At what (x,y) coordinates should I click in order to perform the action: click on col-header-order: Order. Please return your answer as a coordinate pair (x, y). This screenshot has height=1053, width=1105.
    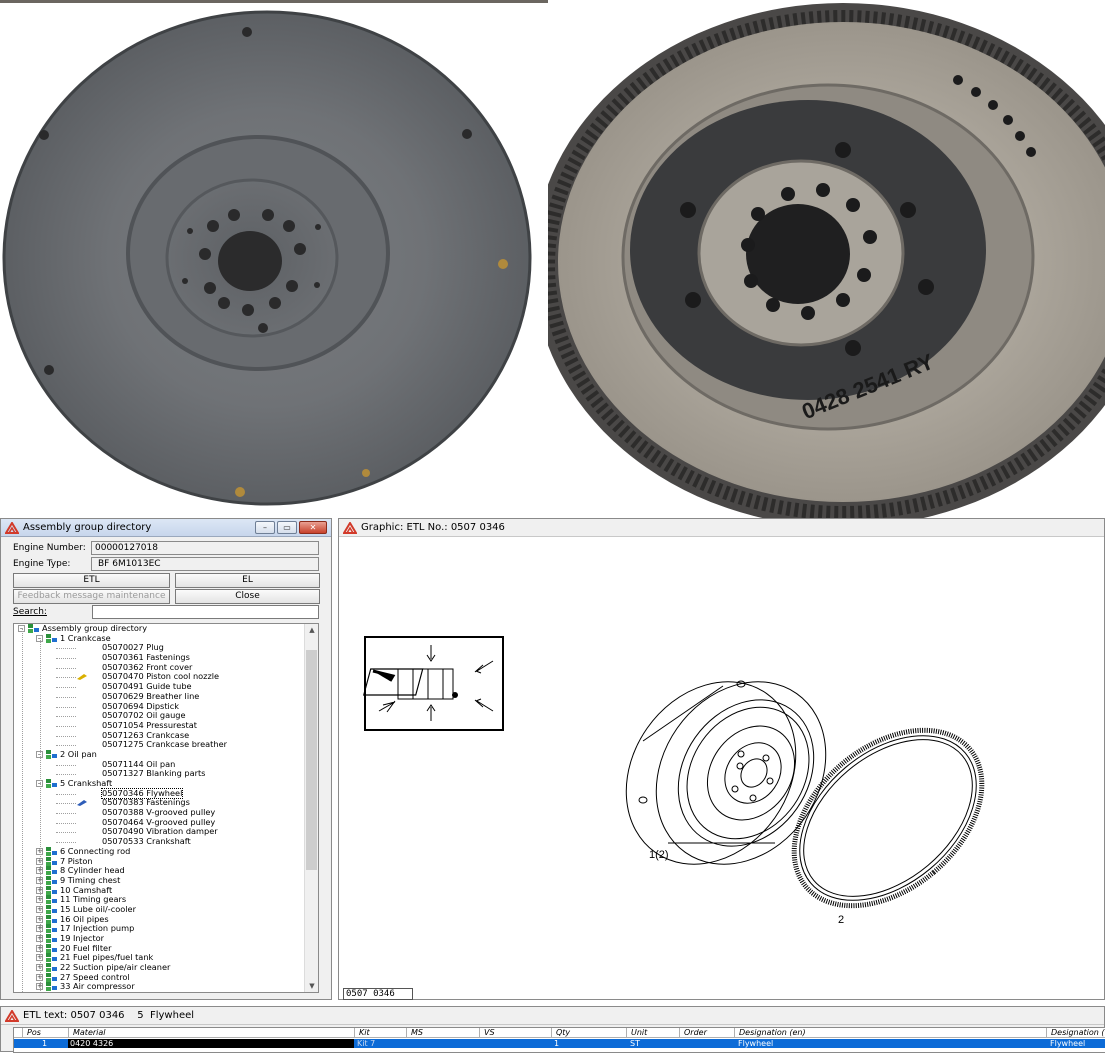
    Looking at the image, I should click on (706, 1033).